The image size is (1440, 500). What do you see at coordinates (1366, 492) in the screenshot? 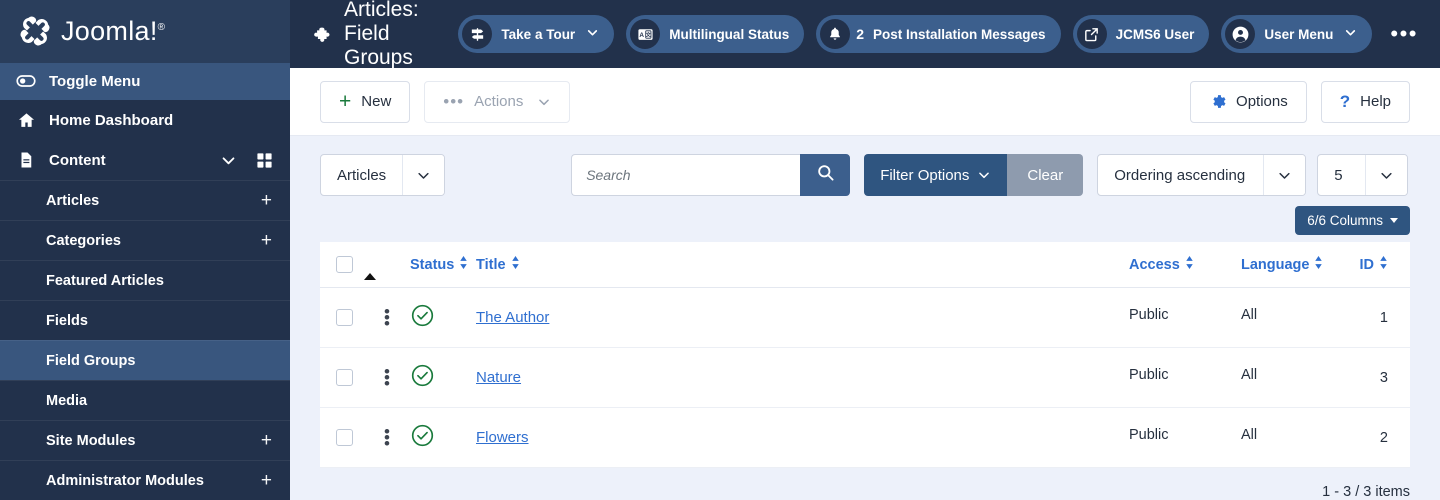
I see `pagination-summary: 1 - 3 / 3 items` at bounding box center [1366, 492].